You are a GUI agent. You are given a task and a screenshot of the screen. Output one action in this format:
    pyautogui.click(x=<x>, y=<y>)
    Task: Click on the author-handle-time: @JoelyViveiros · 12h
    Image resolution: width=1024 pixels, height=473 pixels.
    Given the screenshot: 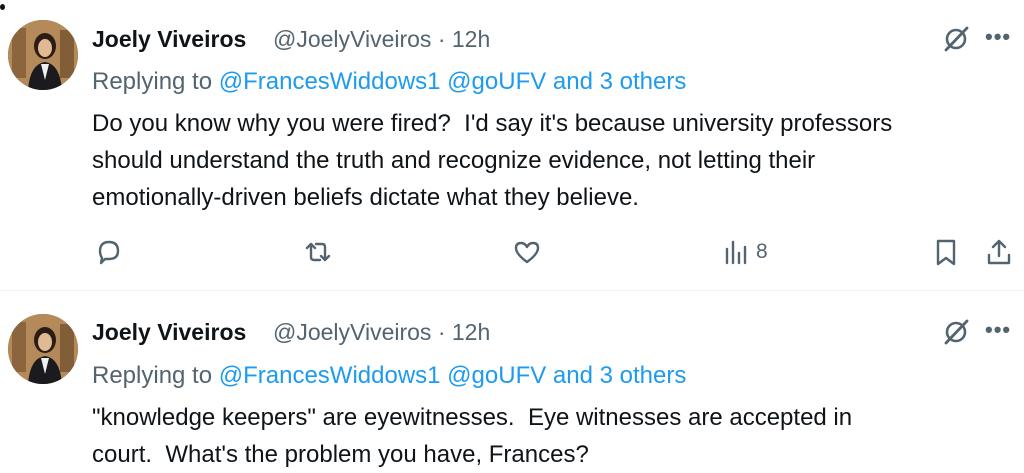 What is the action you would take?
    pyautogui.click(x=381, y=332)
    